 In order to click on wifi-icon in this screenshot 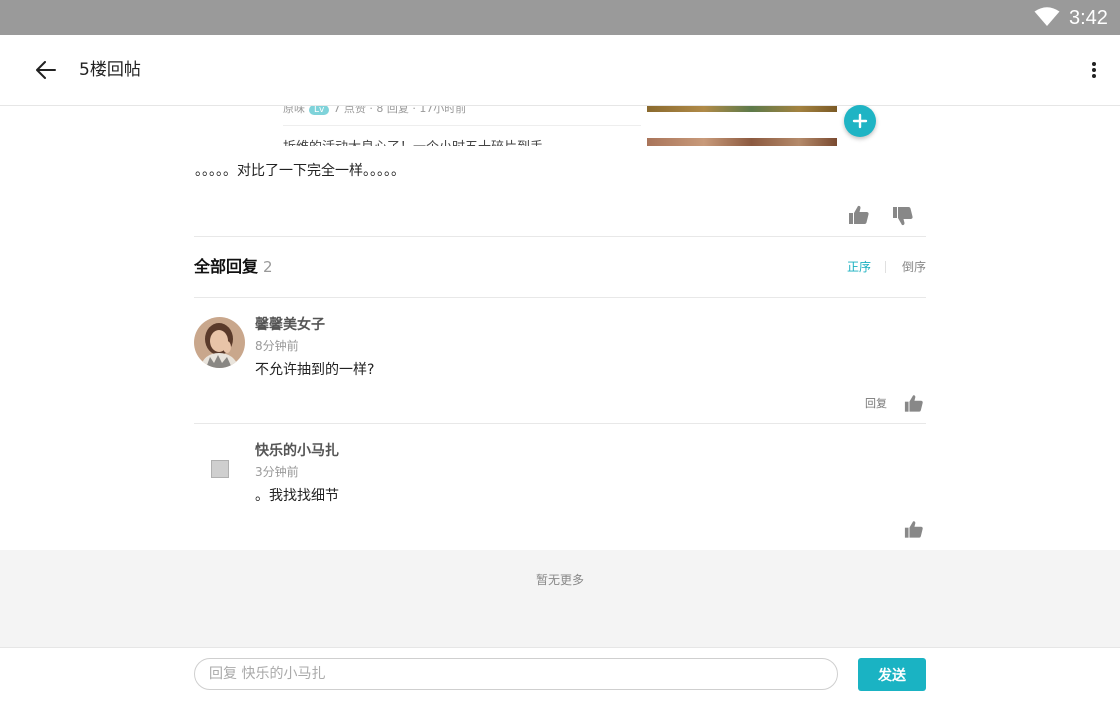, I will do `click(1047, 16)`.